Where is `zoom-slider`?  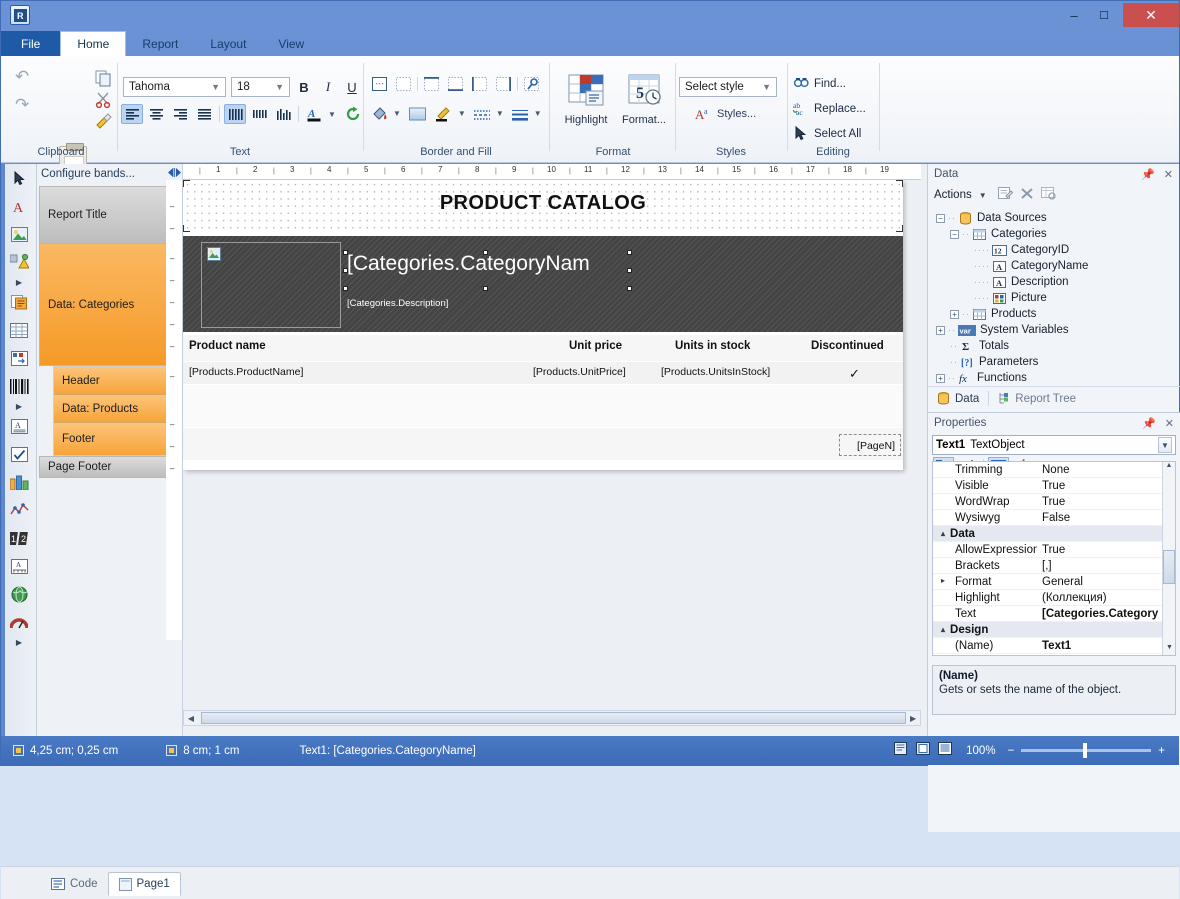 zoom-slider is located at coordinates (1086, 750).